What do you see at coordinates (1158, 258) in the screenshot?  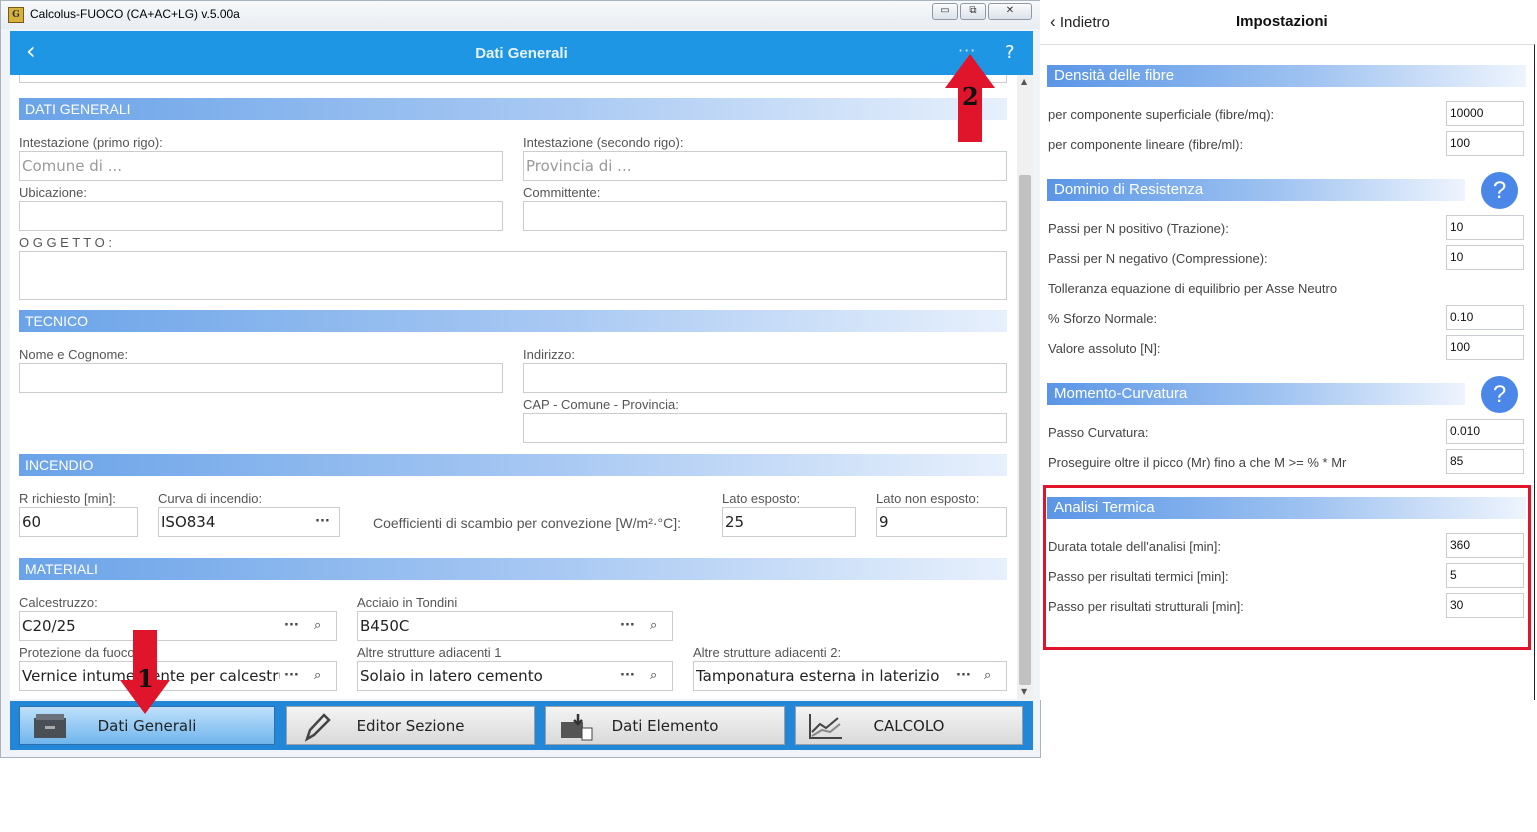 I see `passi-negativo-label: Passi per N negativo (Compressione):` at bounding box center [1158, 258].